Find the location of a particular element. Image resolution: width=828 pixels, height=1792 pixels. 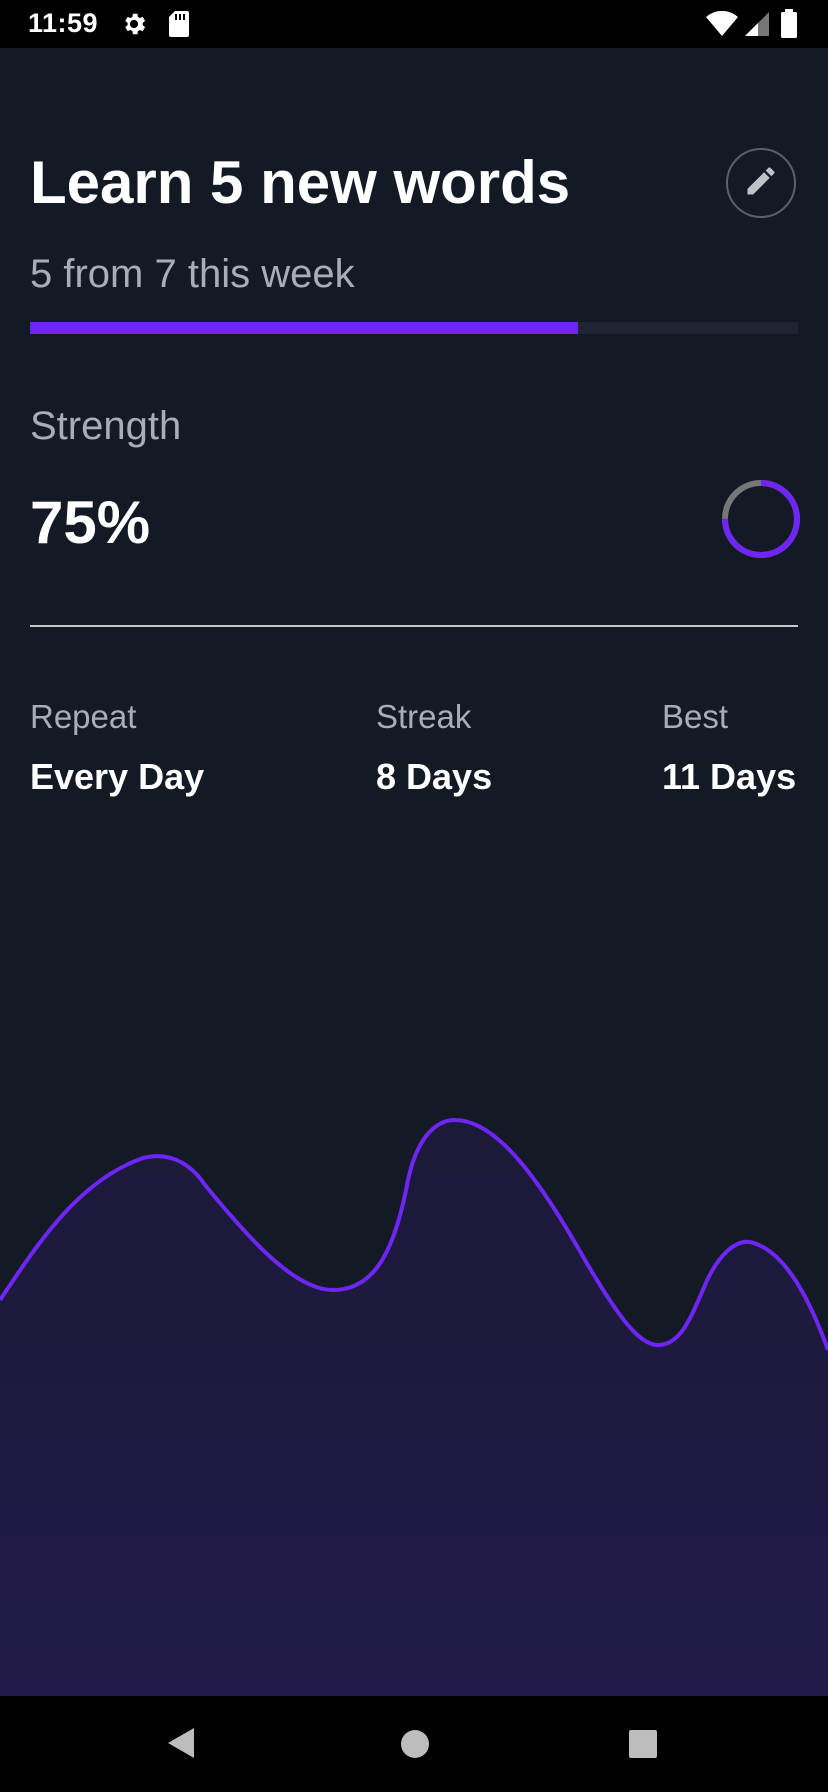

battery-icon is located at coordinates (789, 26).